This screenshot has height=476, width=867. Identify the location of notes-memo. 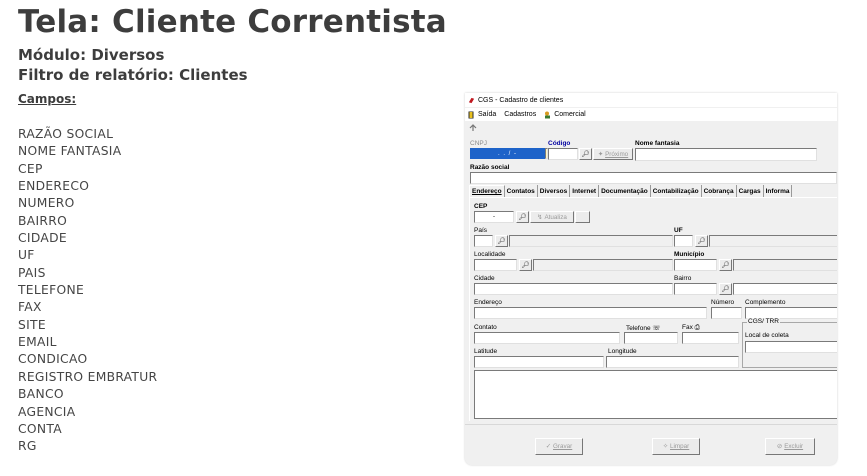
(655, 394).